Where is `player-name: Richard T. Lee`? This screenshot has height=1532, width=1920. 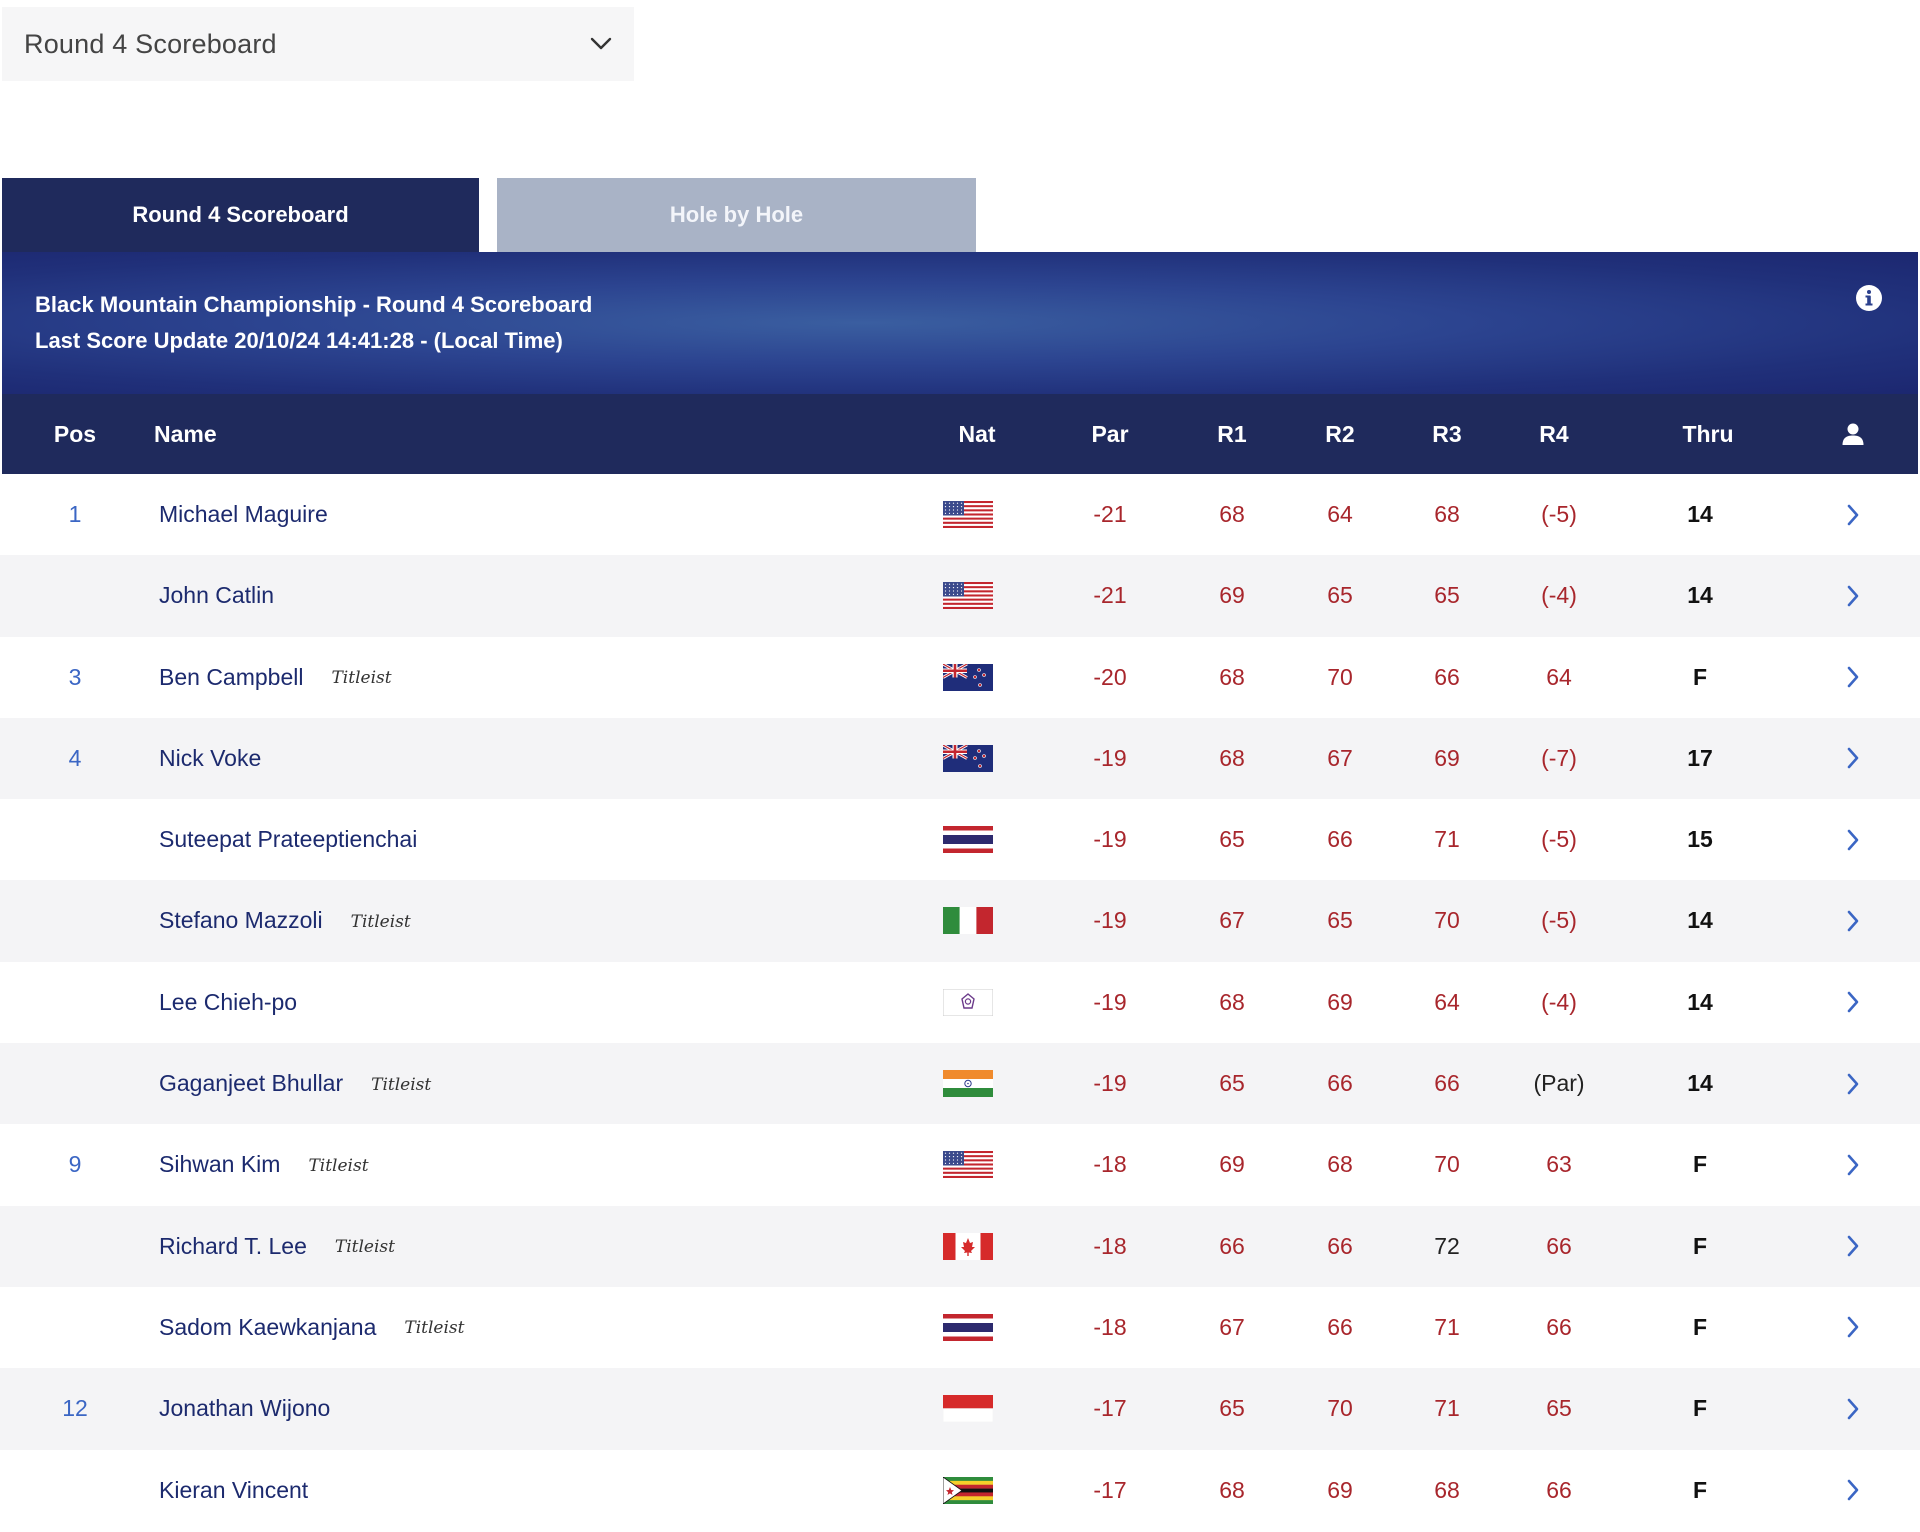
player-name: Richard T. Lee is located at coordinates (233, 1246).